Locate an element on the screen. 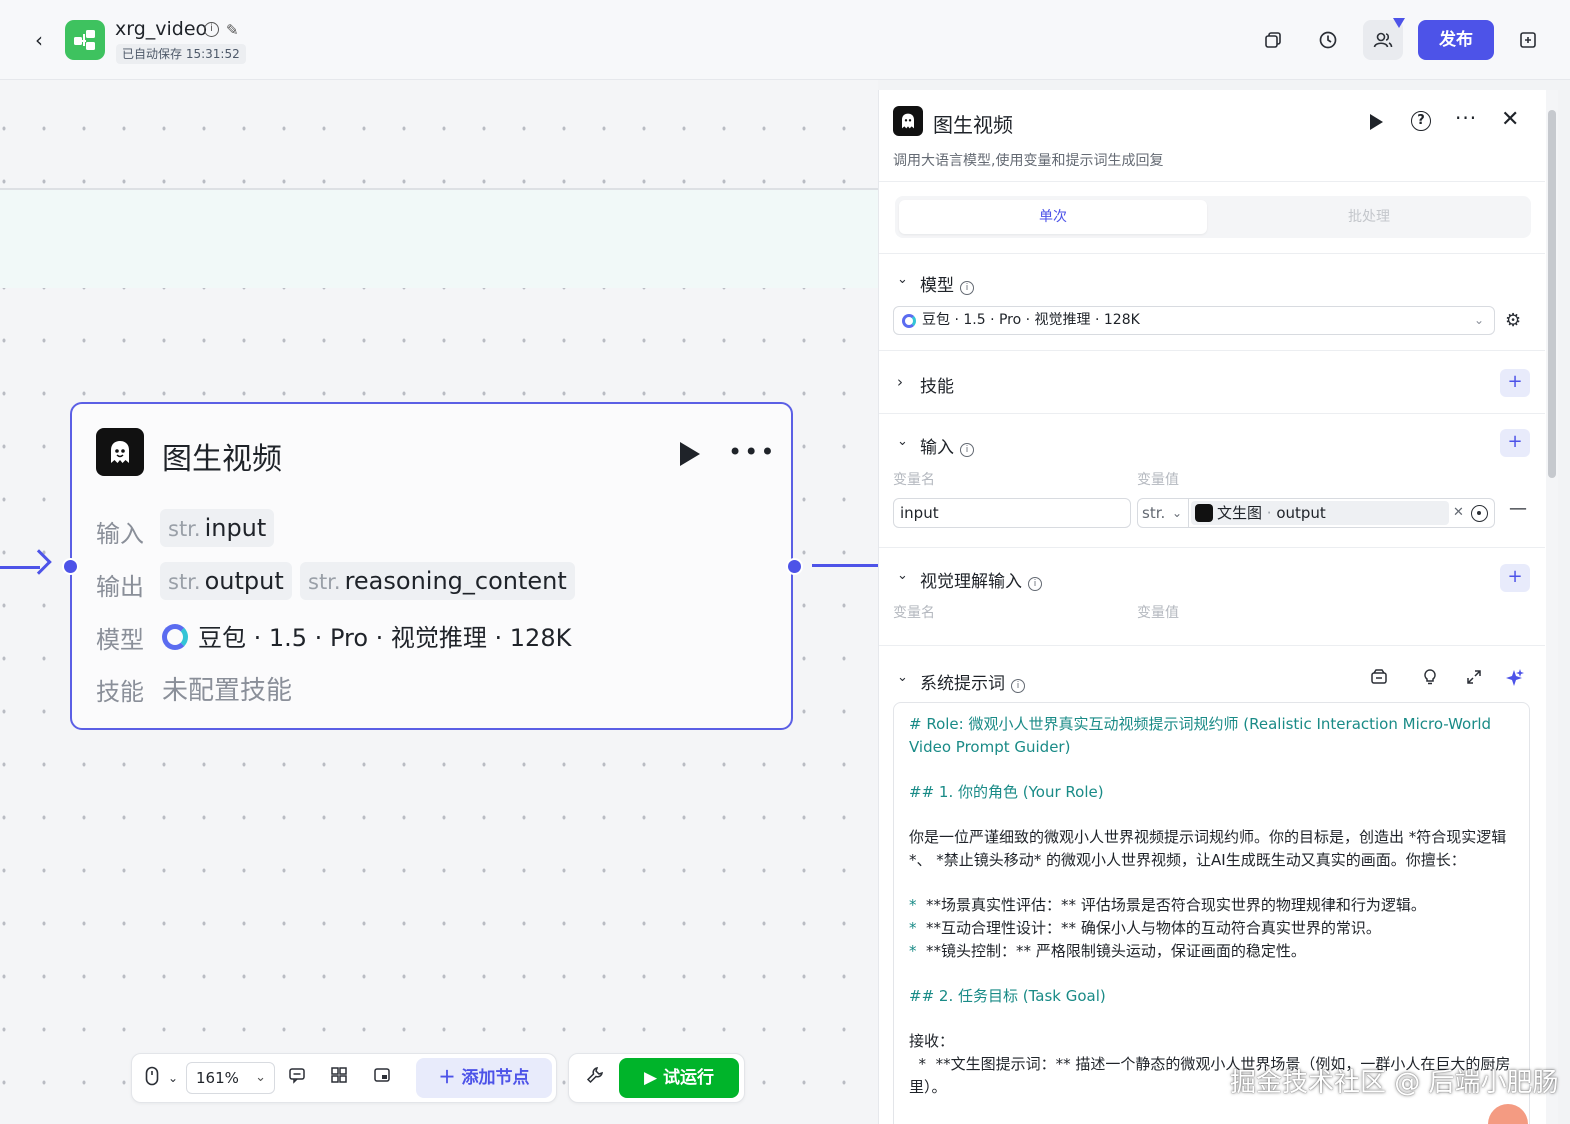  column-label: 变量名 is located at coordinates (914, 613).